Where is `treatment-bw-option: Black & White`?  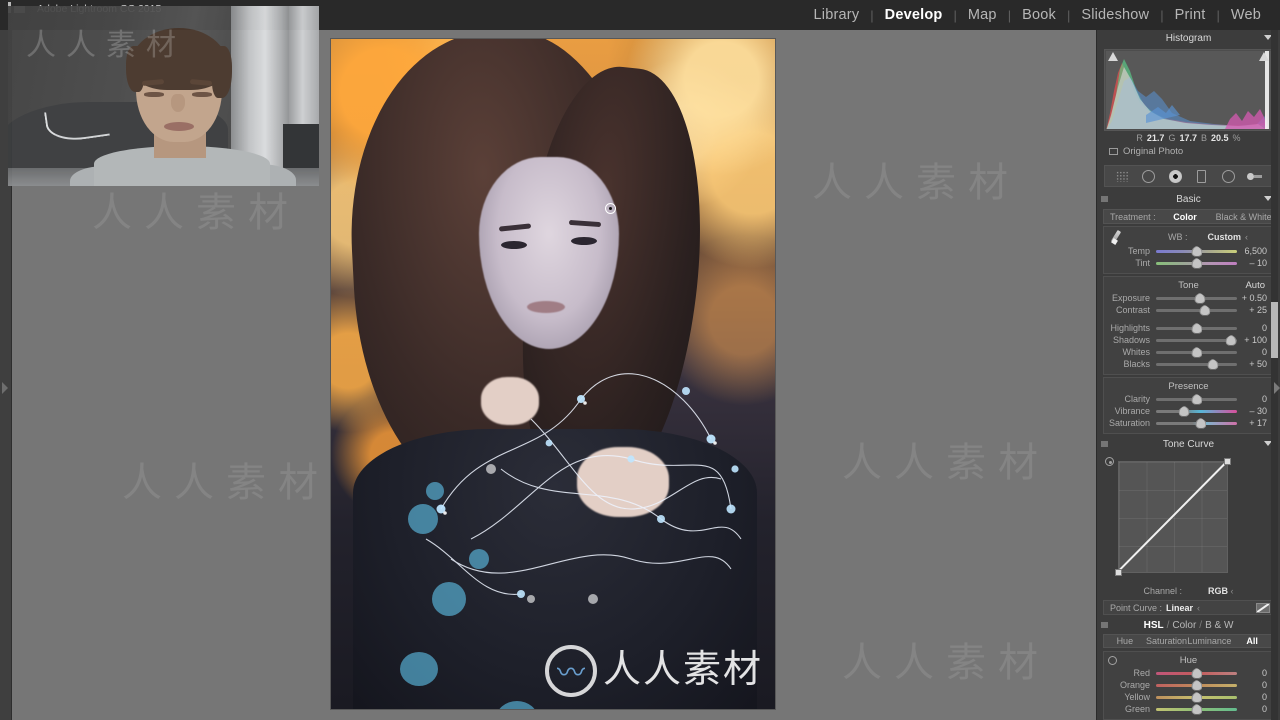
treatment-bw-option: Black & White is located at coordinates (1243, 217).